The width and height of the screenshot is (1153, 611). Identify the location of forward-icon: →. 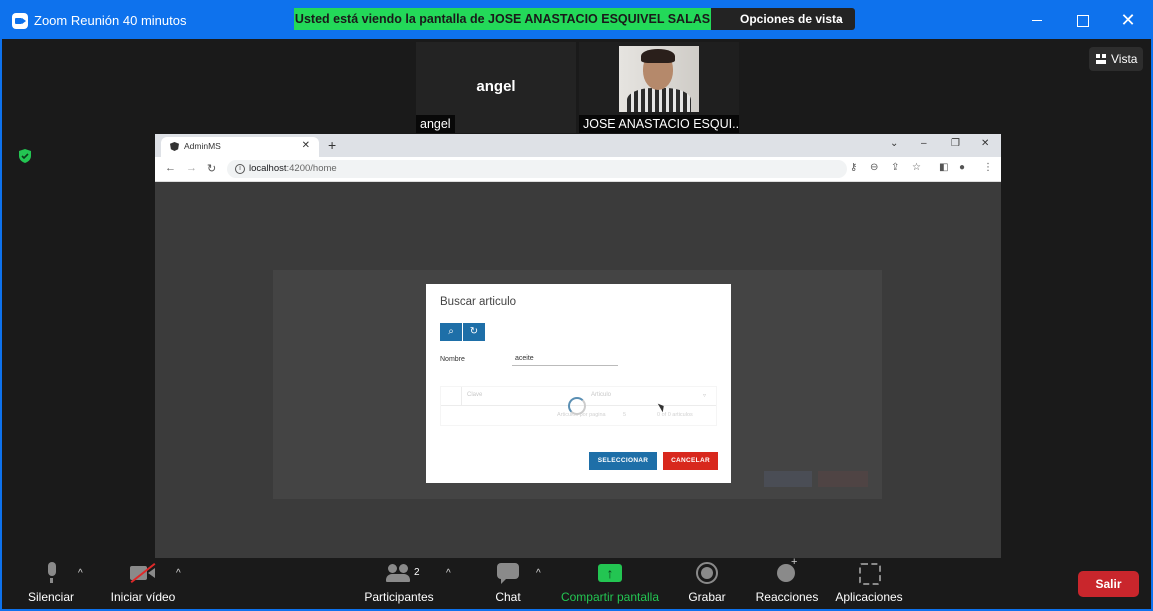
(191, 168).